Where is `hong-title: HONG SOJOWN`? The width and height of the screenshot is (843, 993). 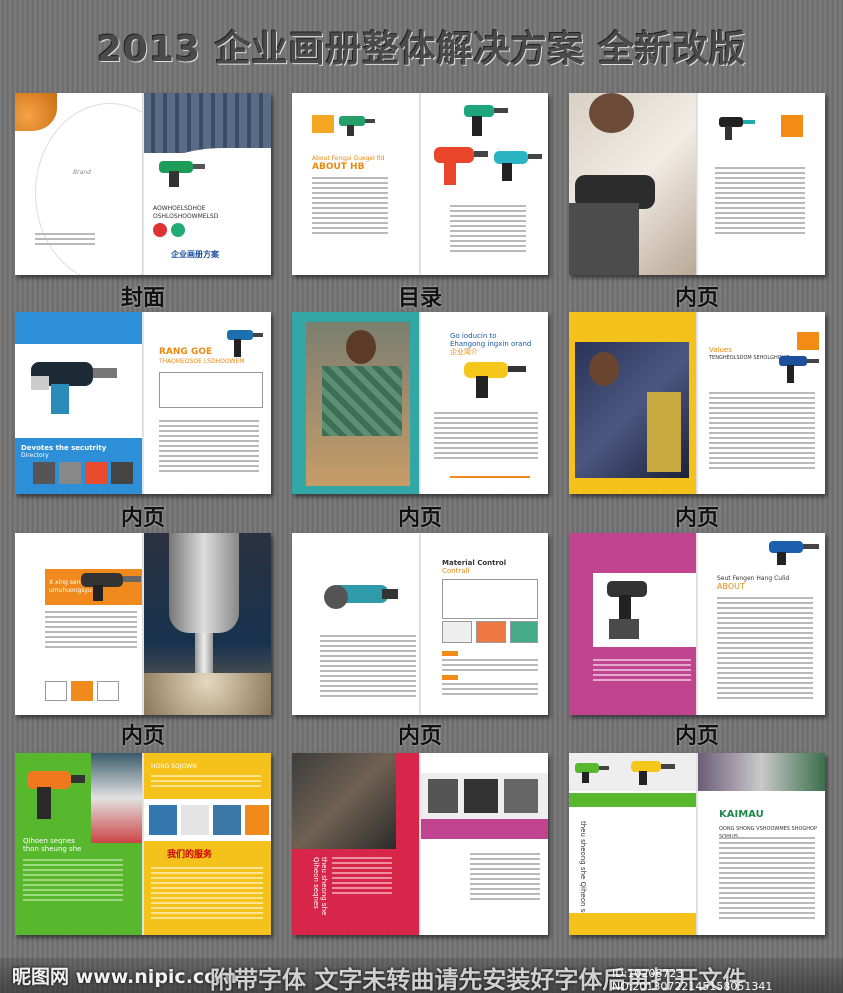
hong-title: HONG SOJOWN is located at coordinates (174, 766).